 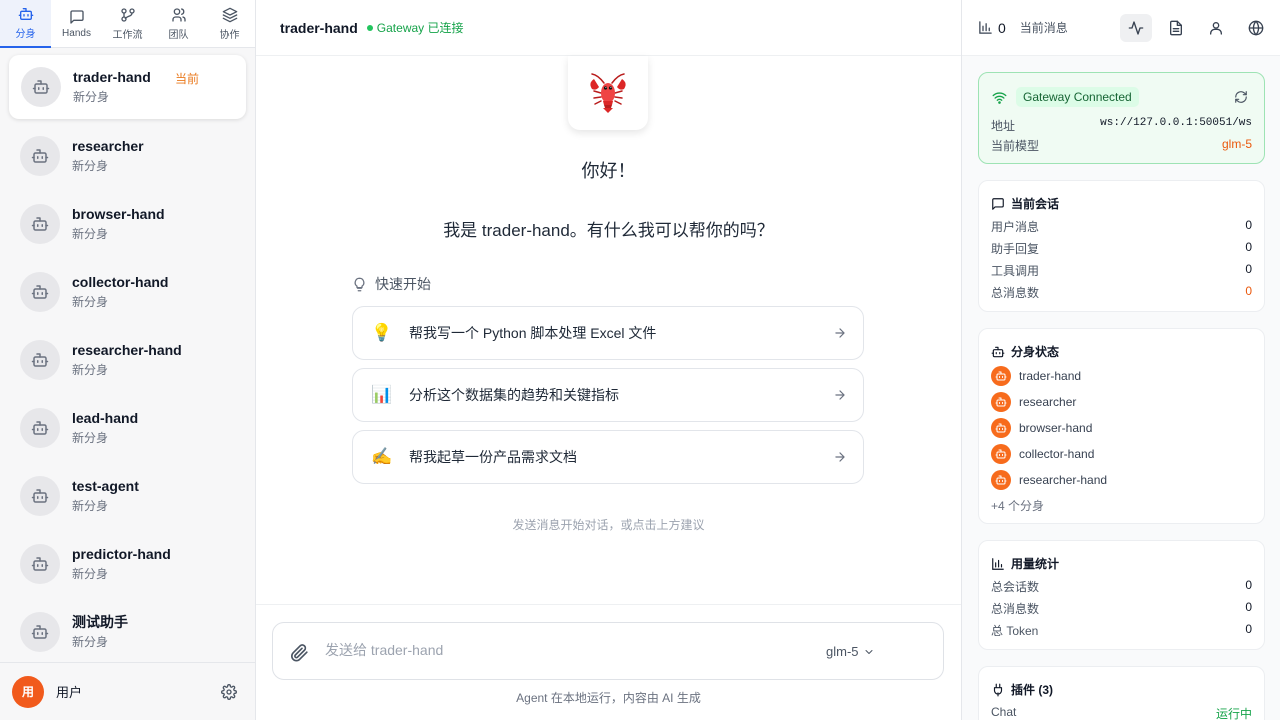 What do you see at coordinates (108, 156) in the screenshot?
I see `agent-text: researcher 新分身` at bounding box center [108, 156].